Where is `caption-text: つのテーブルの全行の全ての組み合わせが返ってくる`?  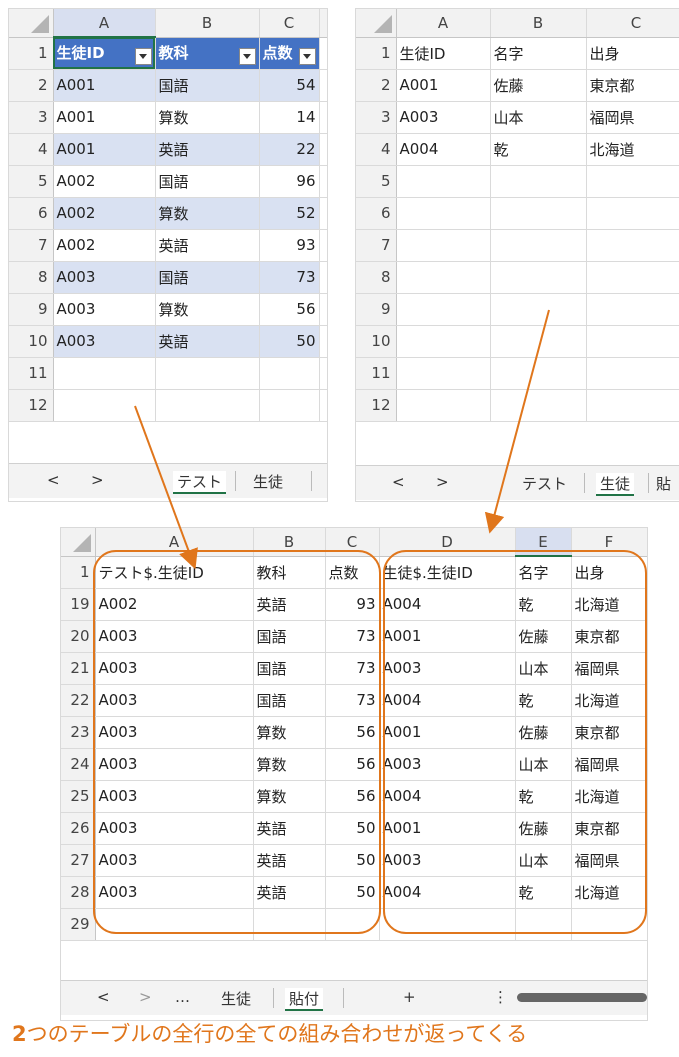
caption-text: つのテーブルの全行の全ての組み合わせが返ってくる is located at coordinates (277, 1034).